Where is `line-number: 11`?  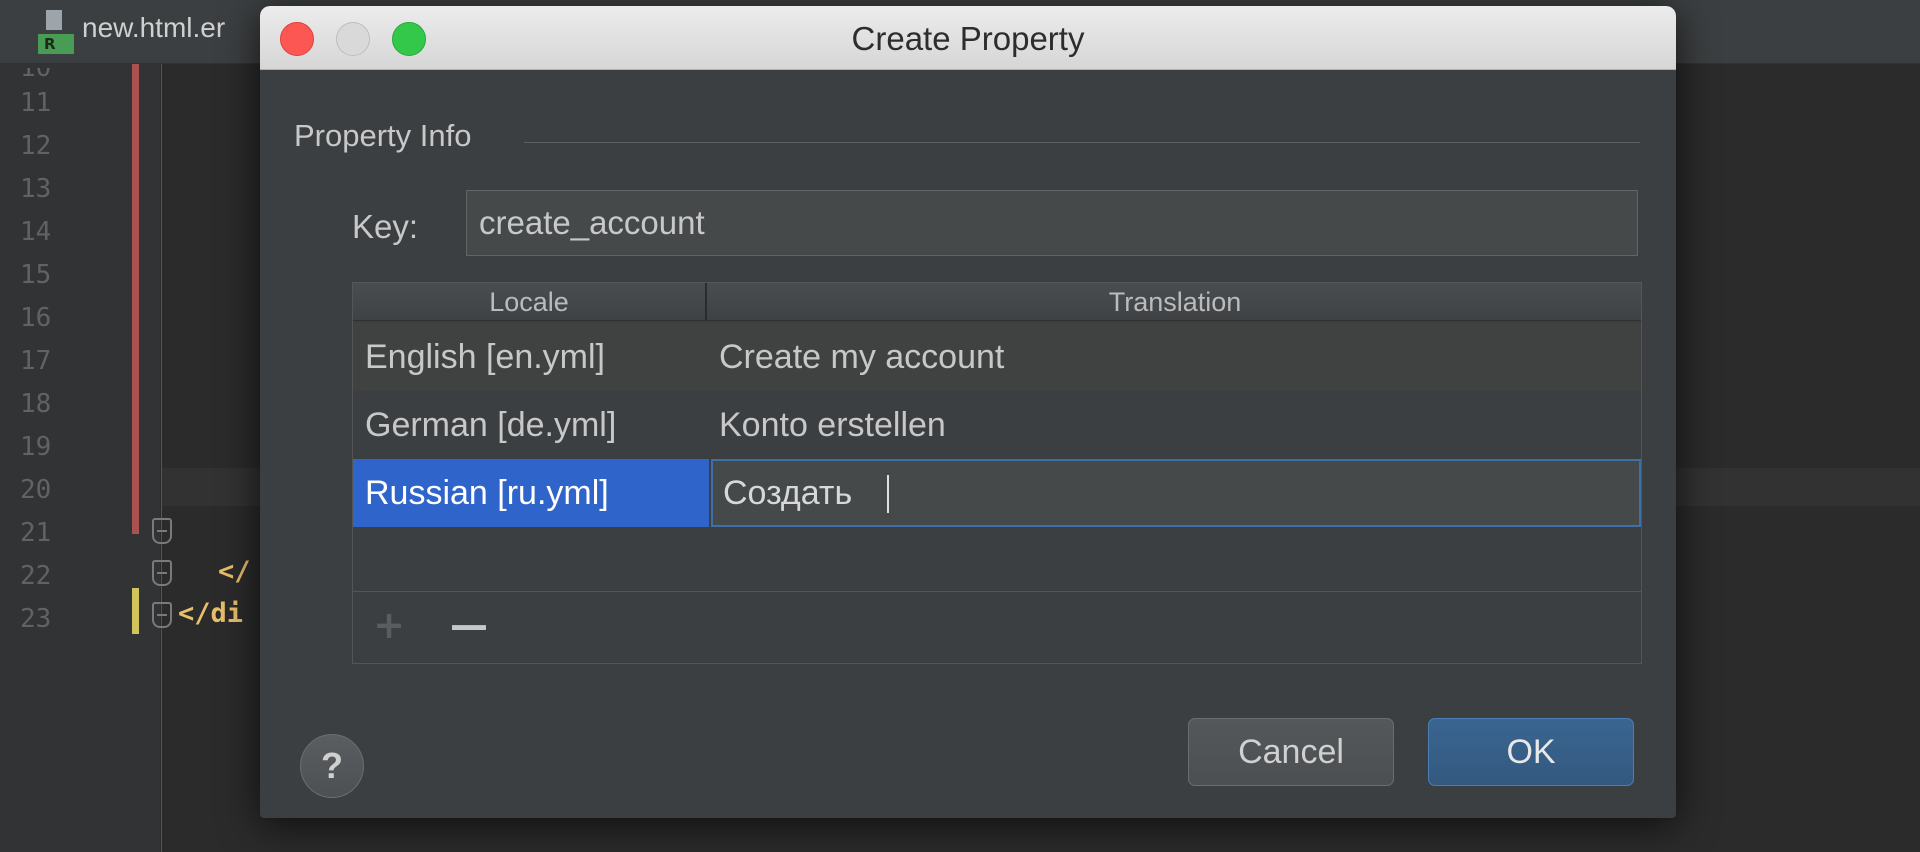
line-number: 11 is located at coordinates (36, 103).